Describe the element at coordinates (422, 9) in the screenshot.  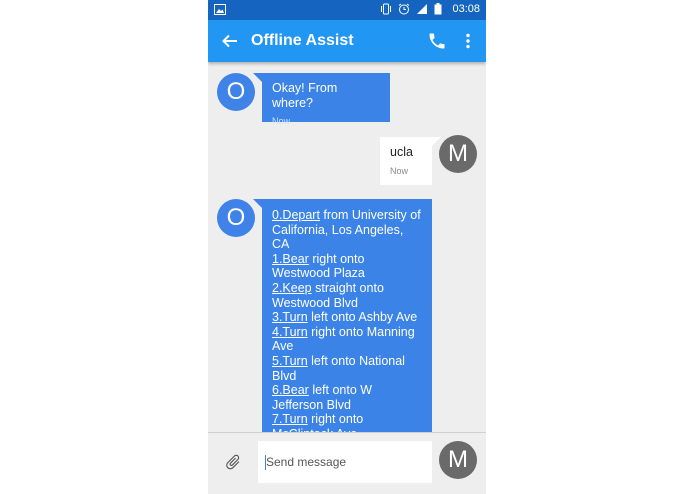
I see `signal-icon` at that location.